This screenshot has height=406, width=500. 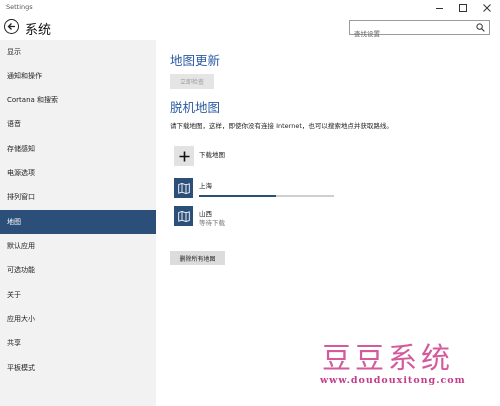 I want to click on sidebar-item-storage: 存储感知, so click(x=78, y=149).